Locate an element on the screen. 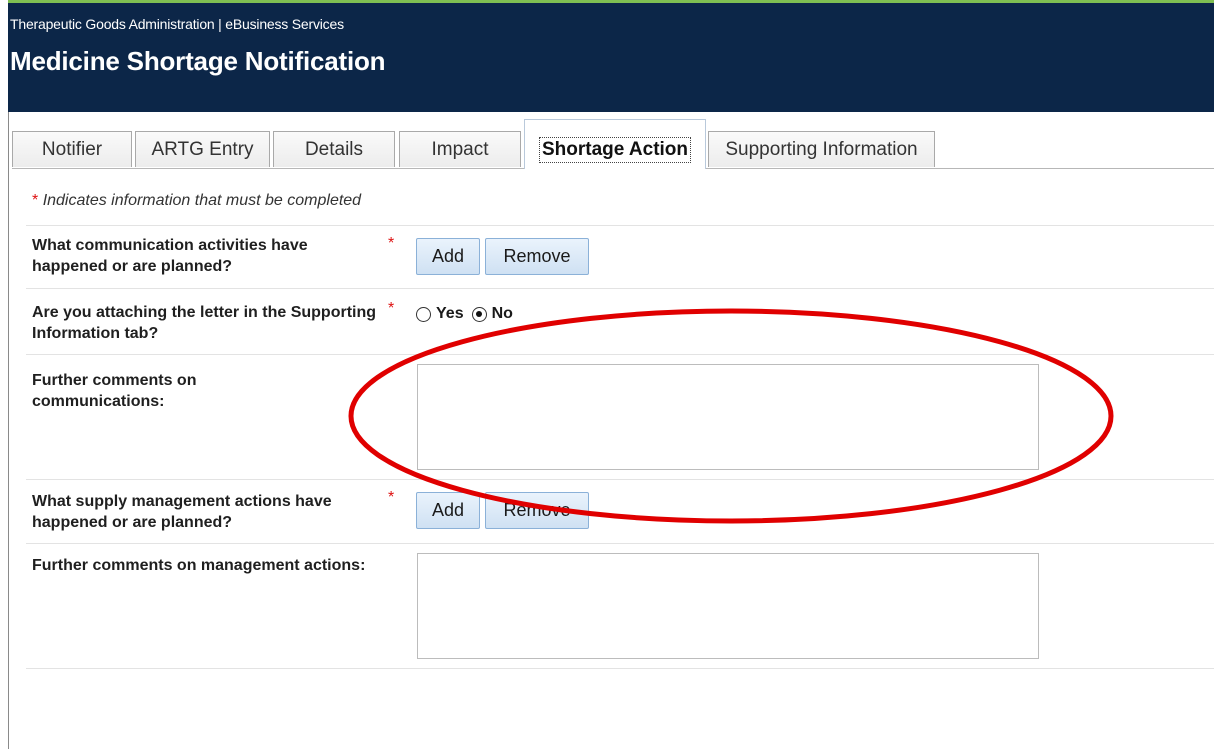 This screenshot has height=749, width=1214. radio-no is located at coordinates (479, 314).